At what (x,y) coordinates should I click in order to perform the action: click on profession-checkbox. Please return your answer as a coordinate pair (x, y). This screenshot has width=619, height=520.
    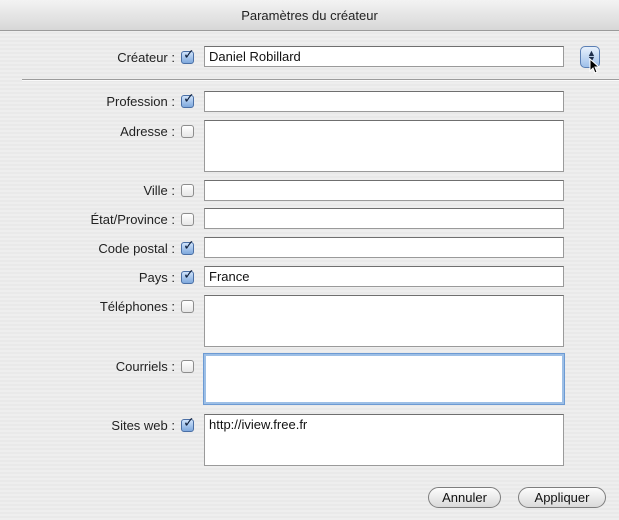
    Looking at the image, I should click on (188, 99).